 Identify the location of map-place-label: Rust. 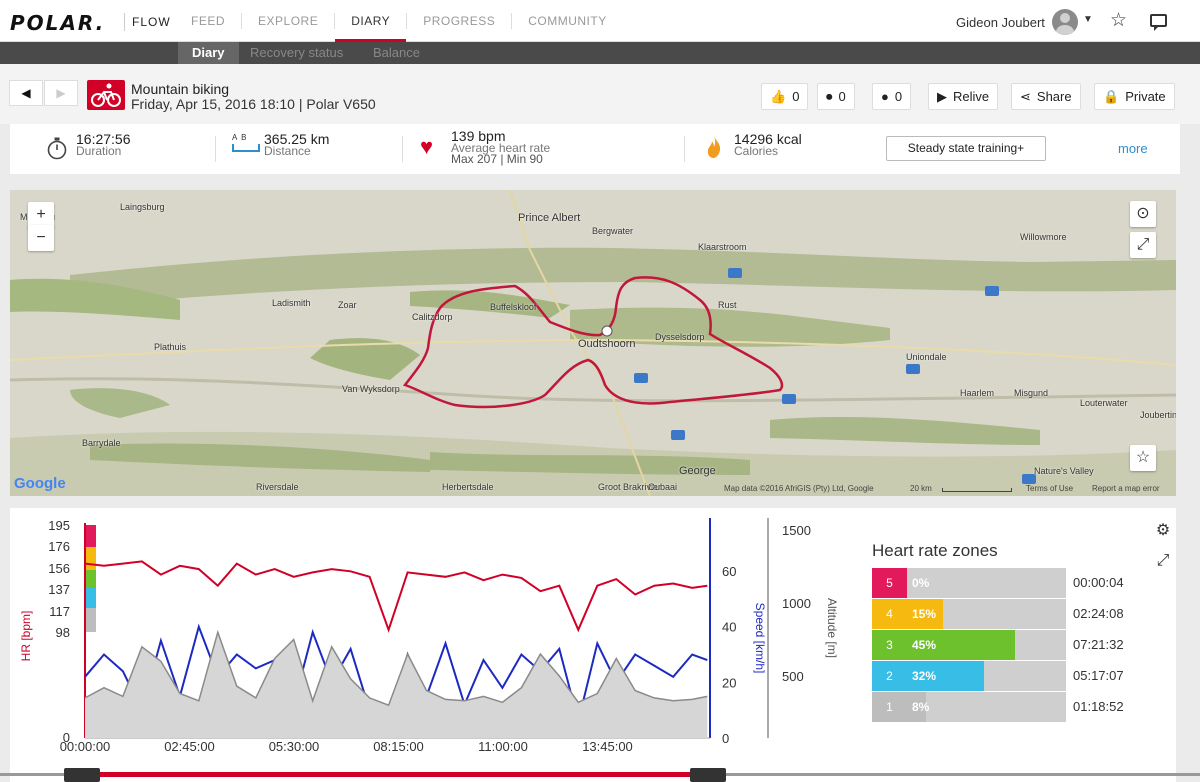
(727, 305).